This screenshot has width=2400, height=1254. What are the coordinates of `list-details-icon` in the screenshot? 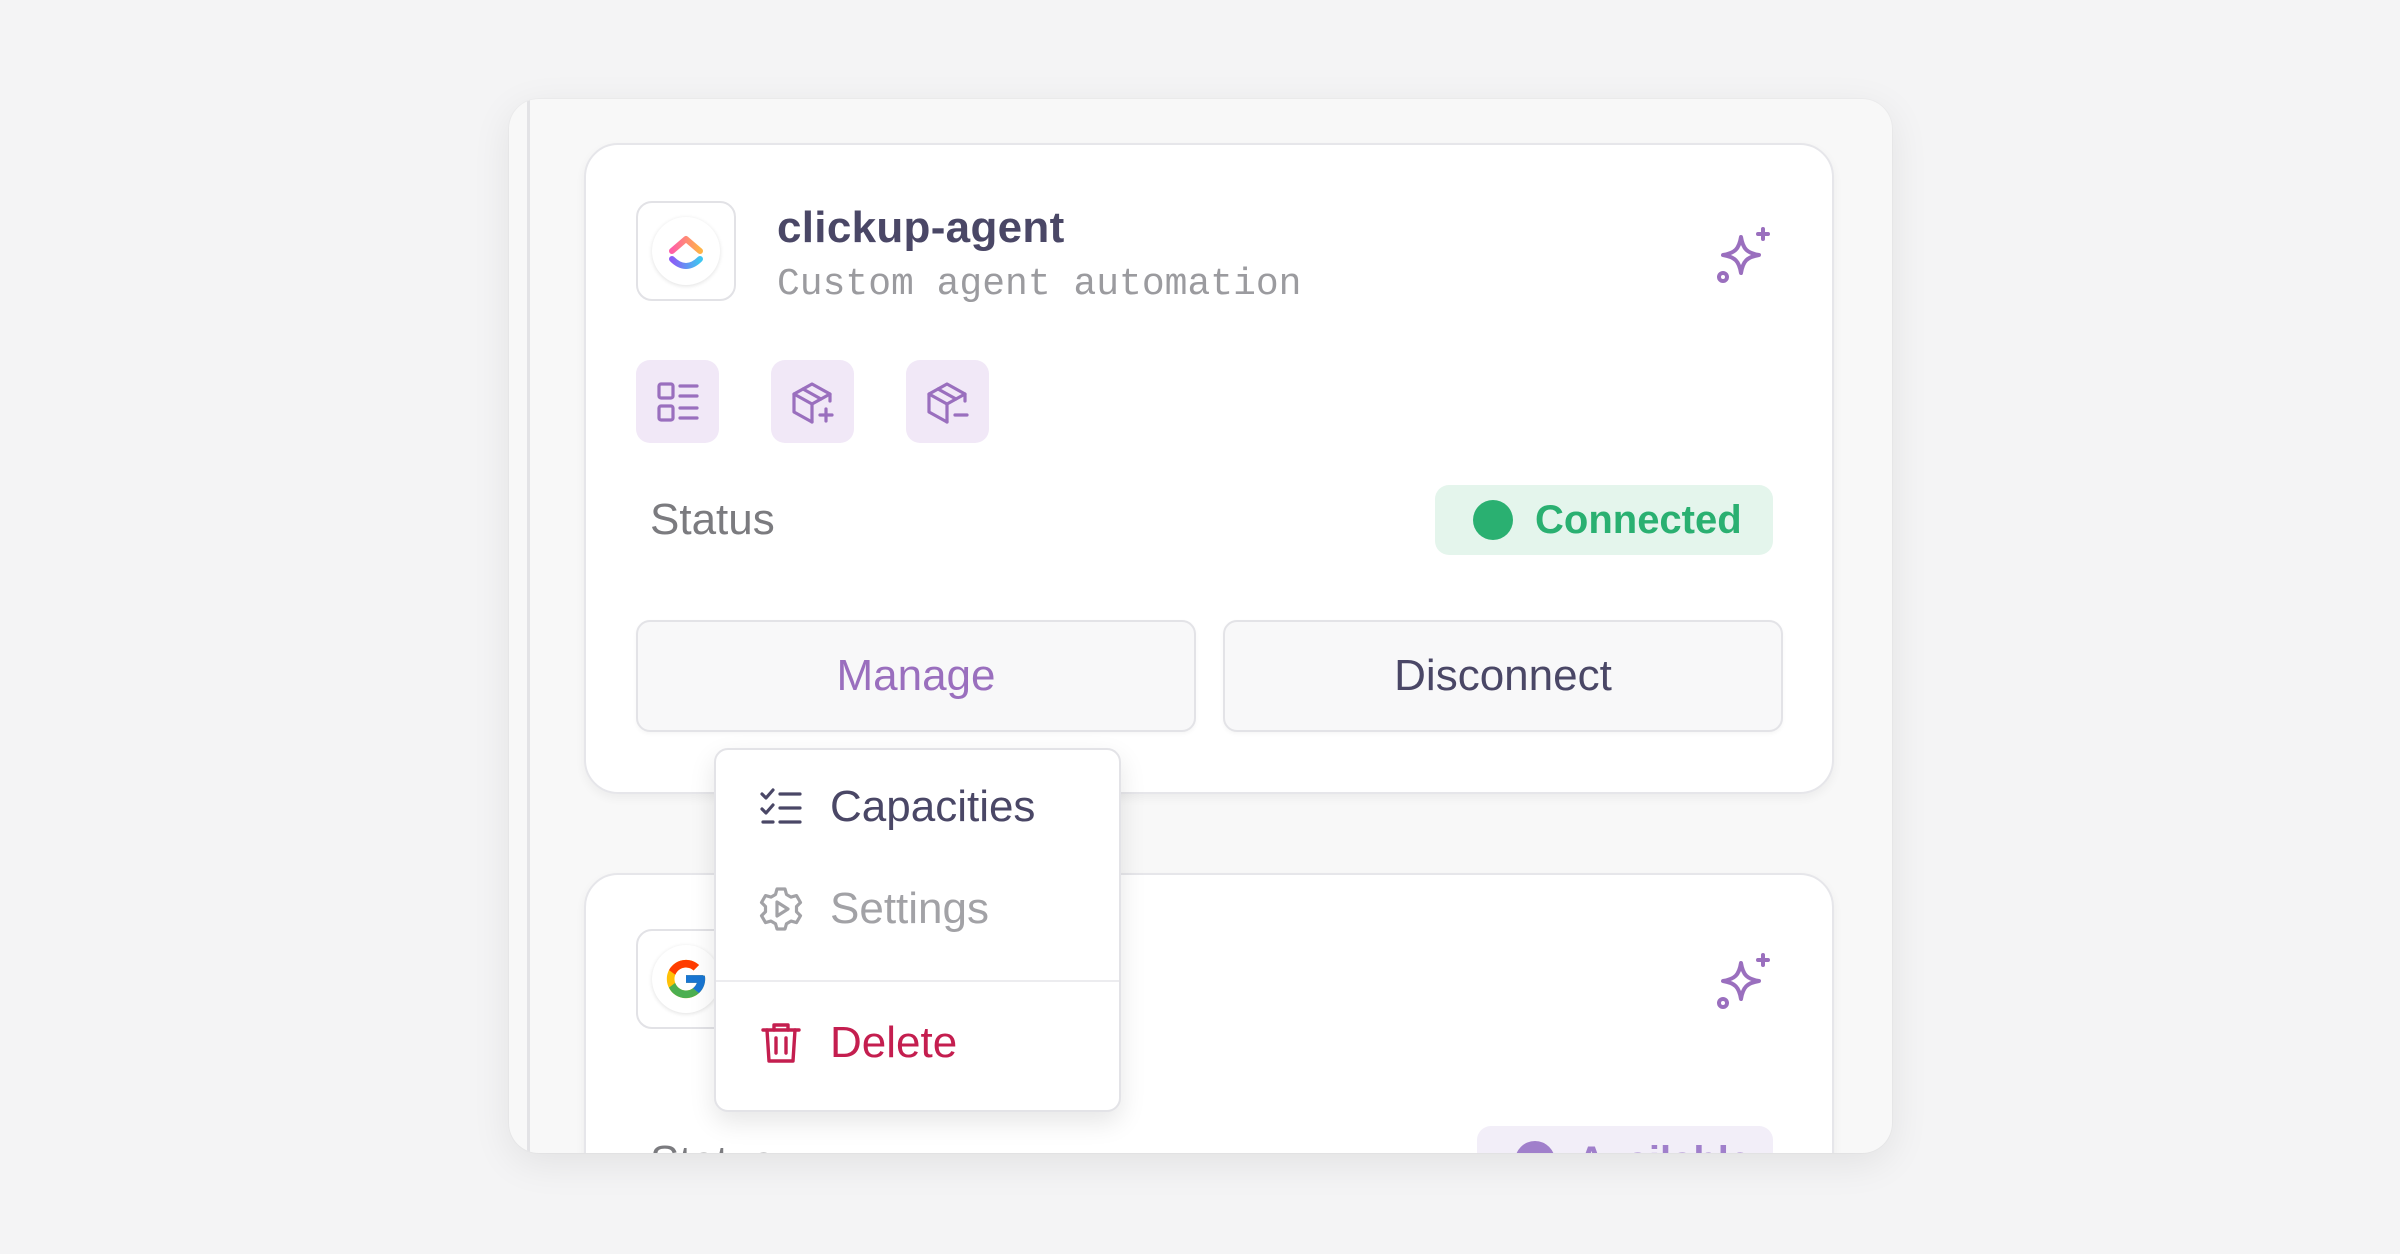 It's located at (677, 401).